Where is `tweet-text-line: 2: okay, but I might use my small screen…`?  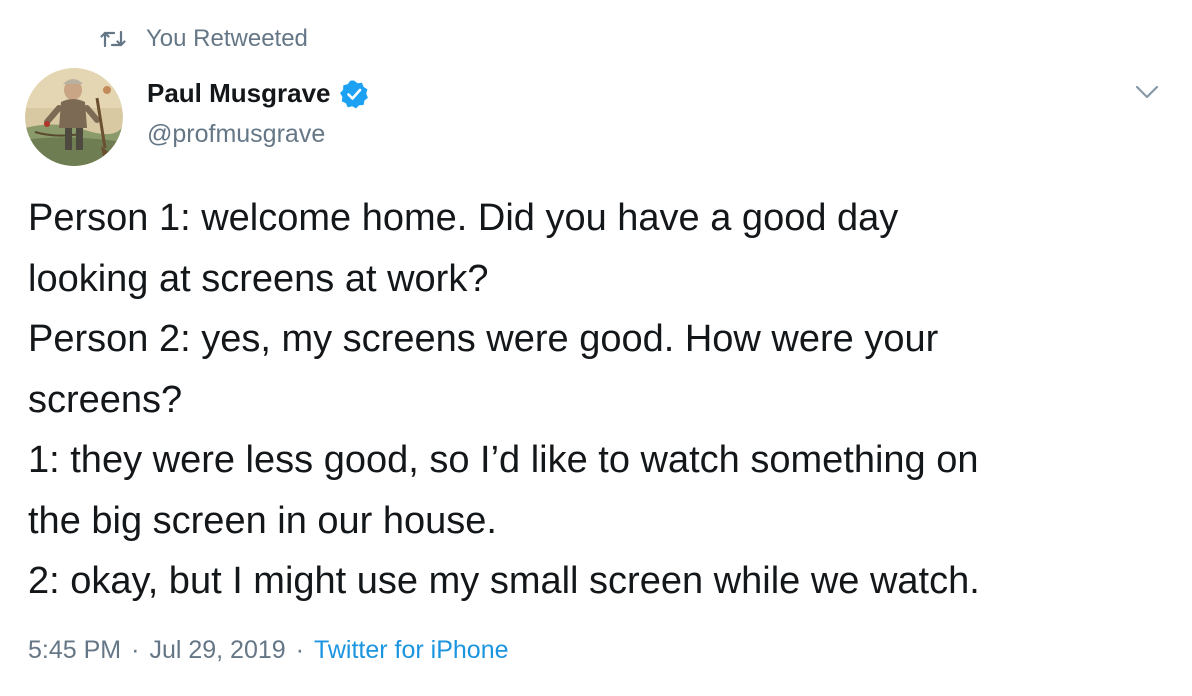
tweet-text-line: 2: okay, but I might use my small screen… is located at coordinates (504, 581).